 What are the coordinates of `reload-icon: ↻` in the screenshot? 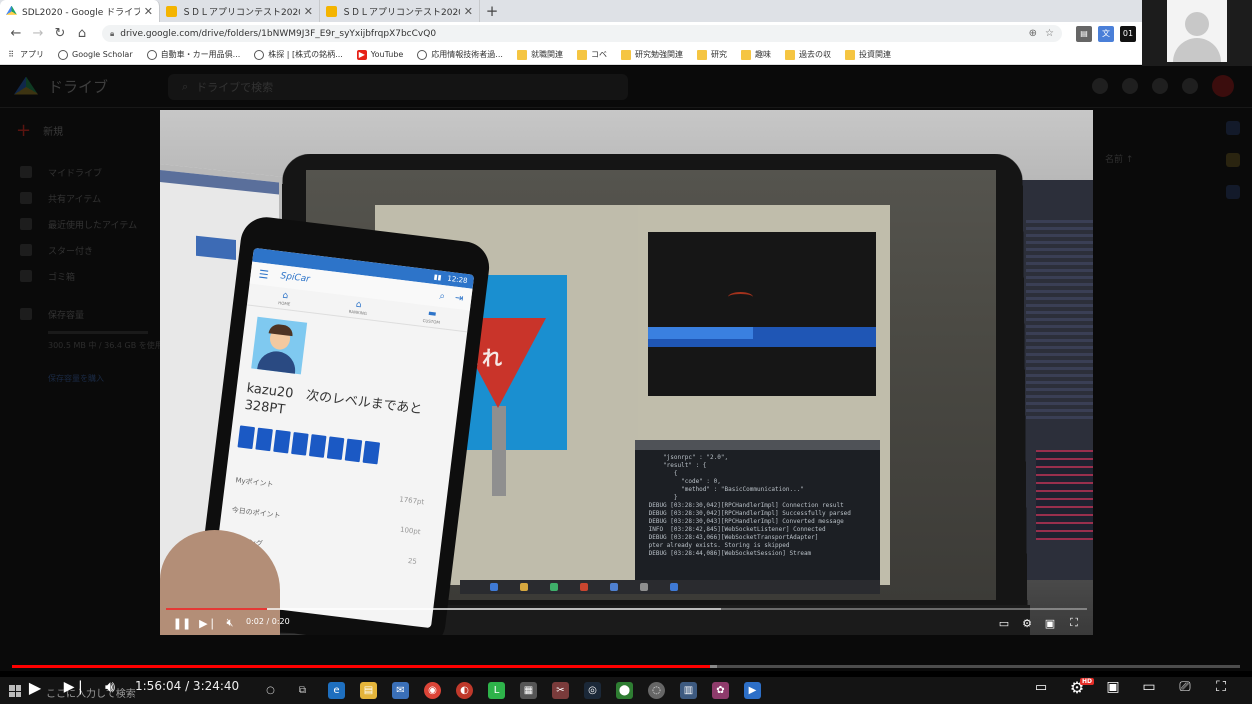 It's located at (60, 34).